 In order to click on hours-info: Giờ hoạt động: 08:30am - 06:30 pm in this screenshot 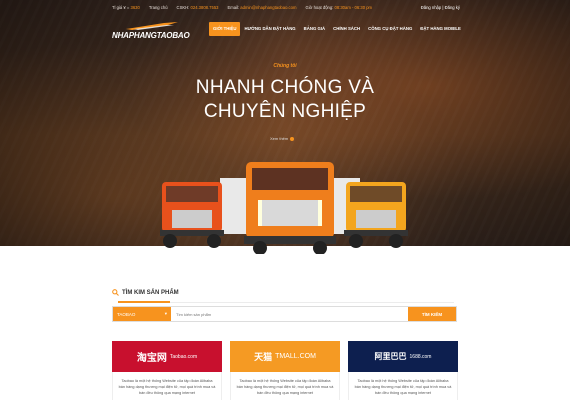, I will do `click(339, 7)`.